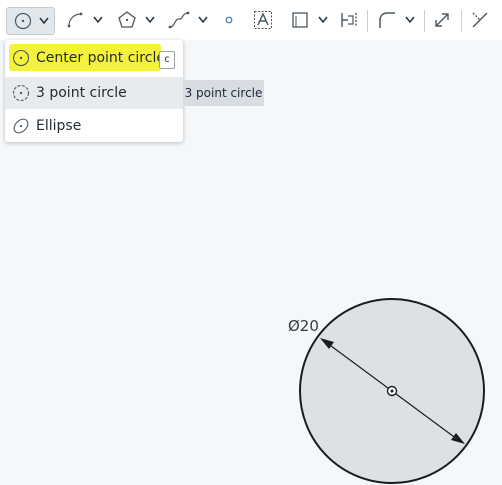 This screenshot has width=502, height=485. I want to click on shortcut-badge: c, so click(167, 60).